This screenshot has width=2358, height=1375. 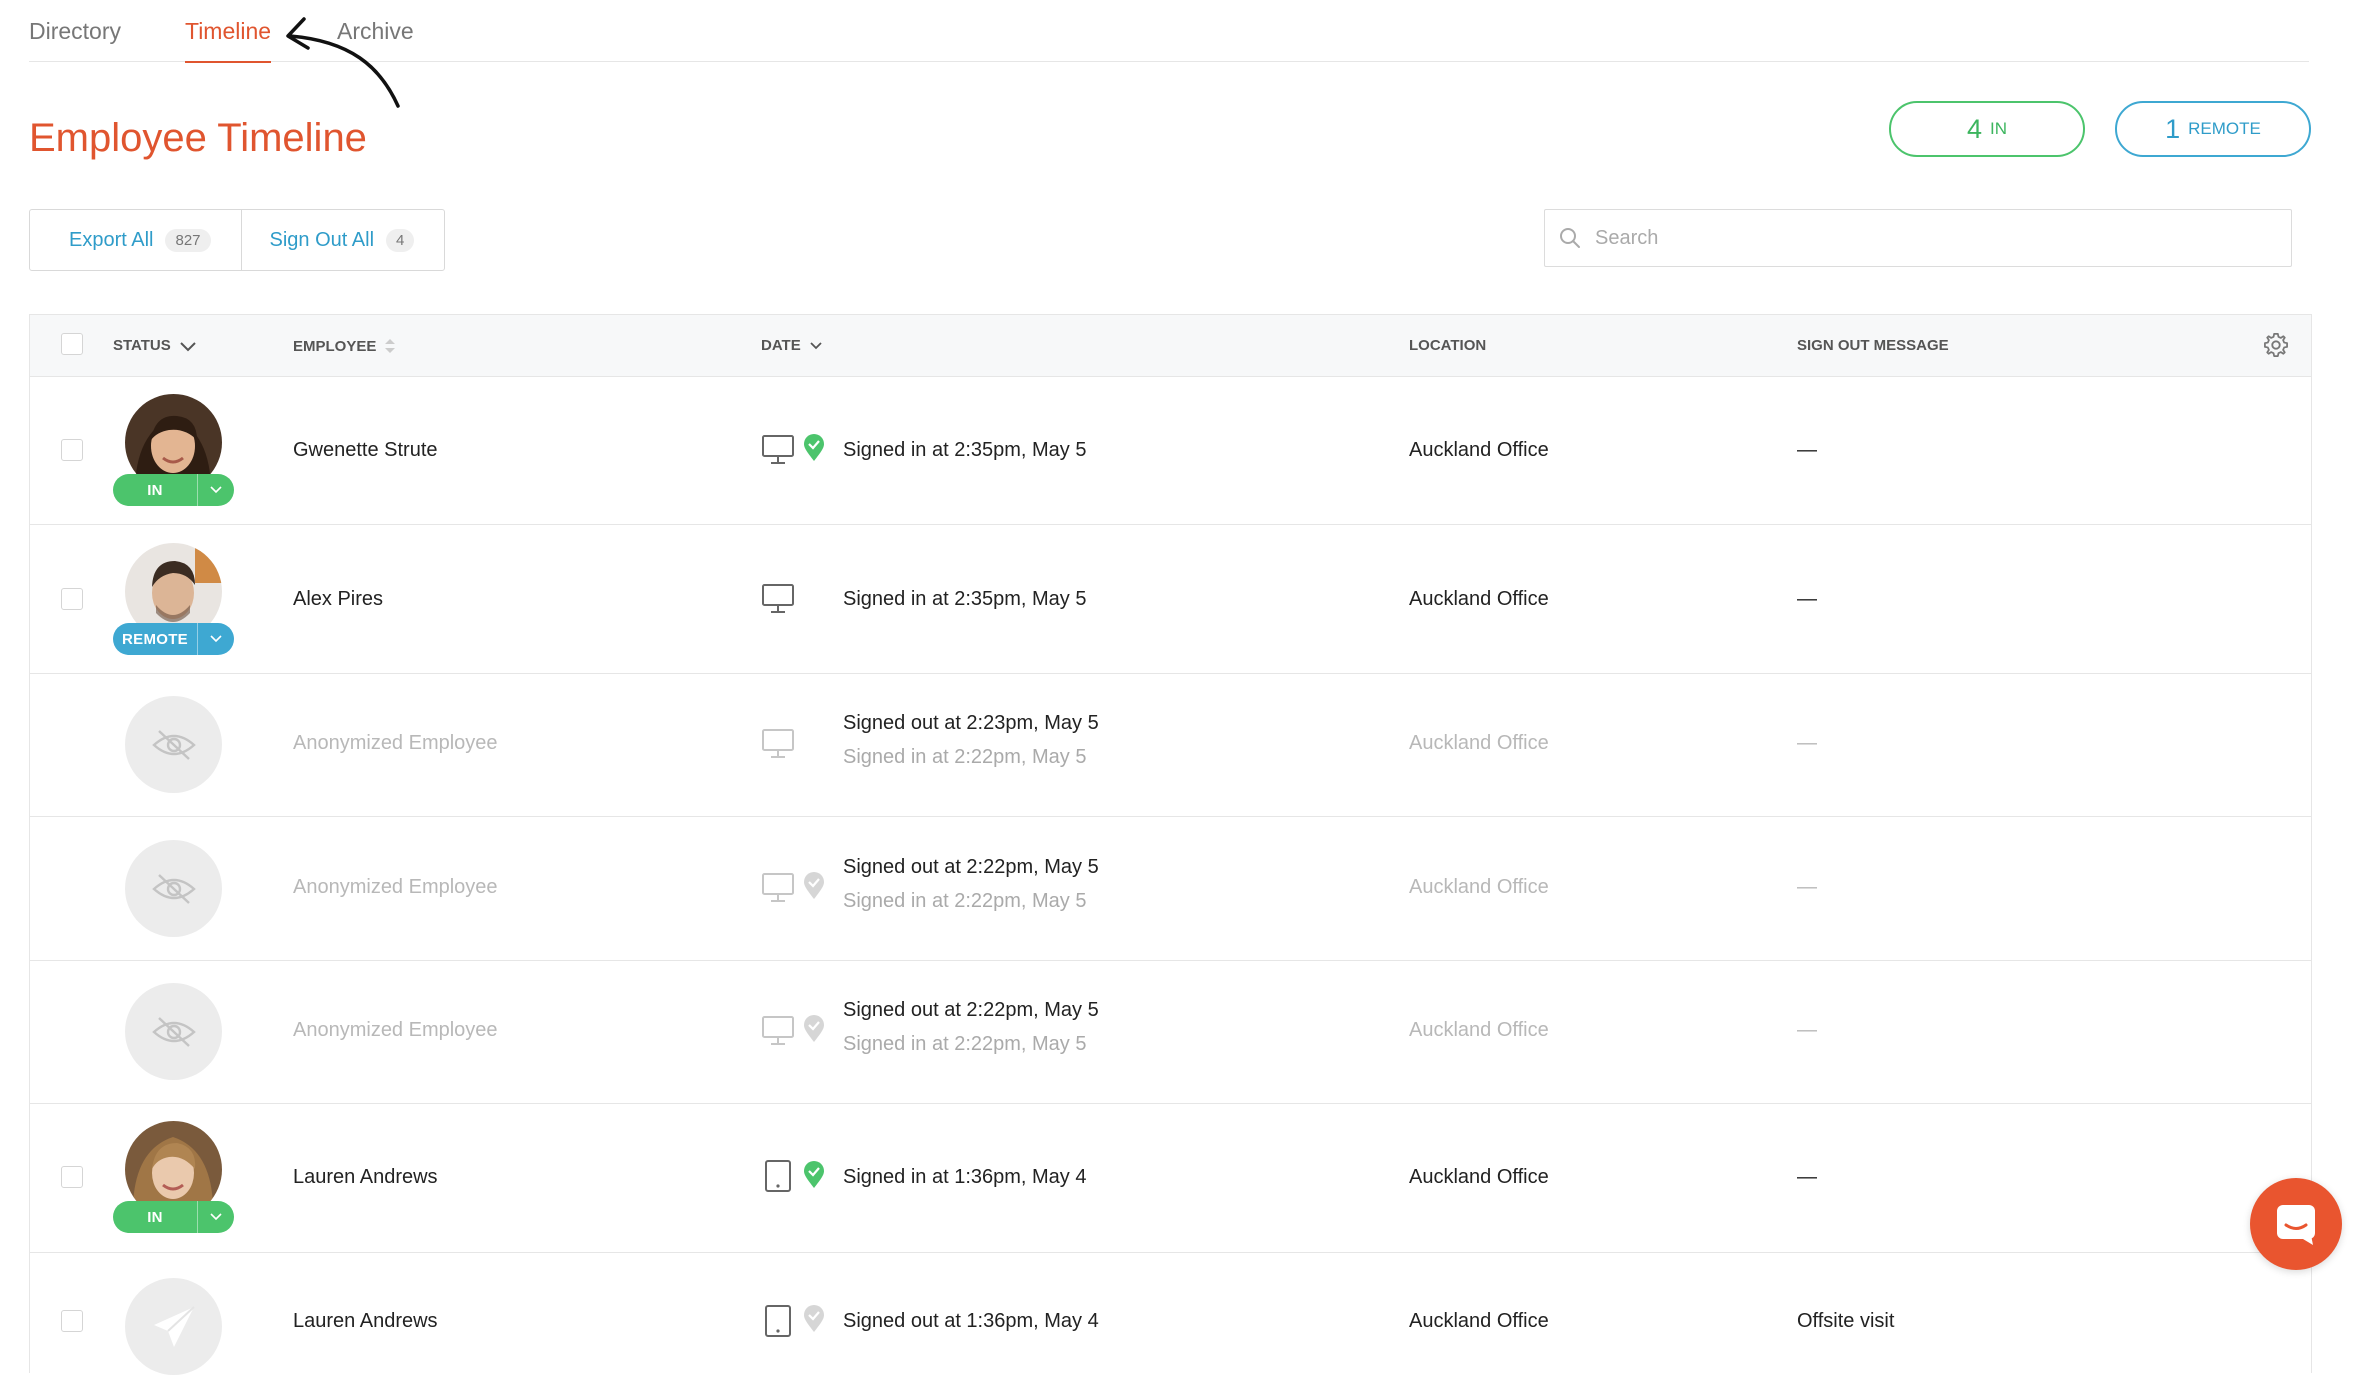 What do you see at coordinates (1570, 238) in the screenshot?
I see `search-icon` at bounding box center [1570, 238].